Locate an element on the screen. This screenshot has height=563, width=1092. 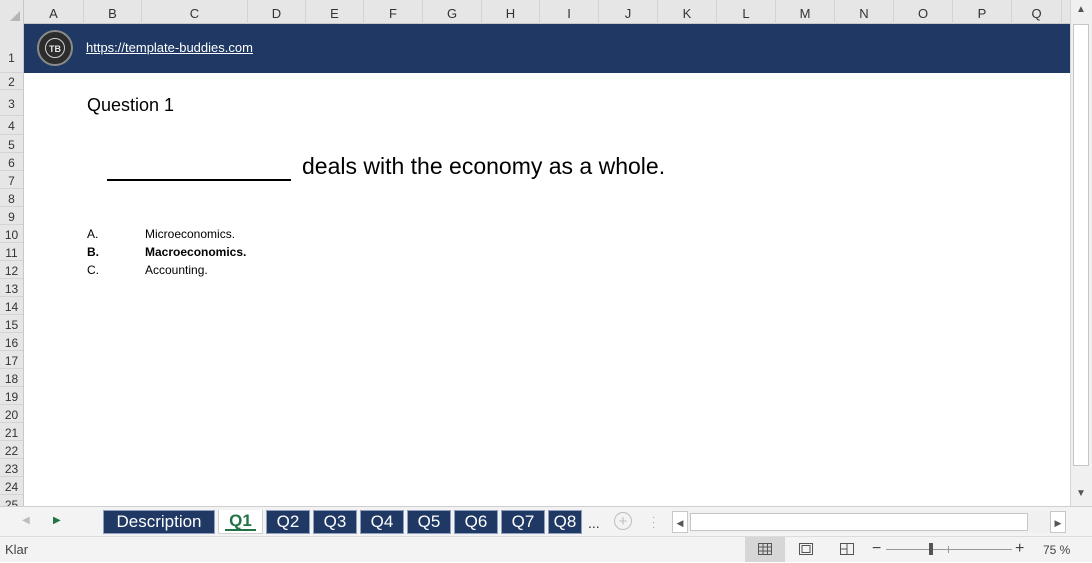
horizontal-scroll-thumb is located at coordinates (859, 522).